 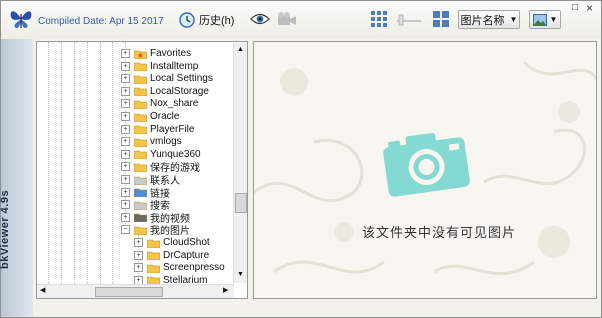 I want to click on sort-label: 图片名称, so click(x=482, y=20).